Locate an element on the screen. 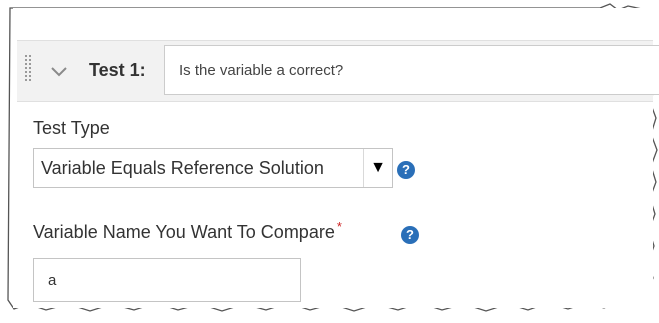 The width and height of the screenshot is (659, 323). test-type-help-icon: ? is located at coordinates (406, 170).